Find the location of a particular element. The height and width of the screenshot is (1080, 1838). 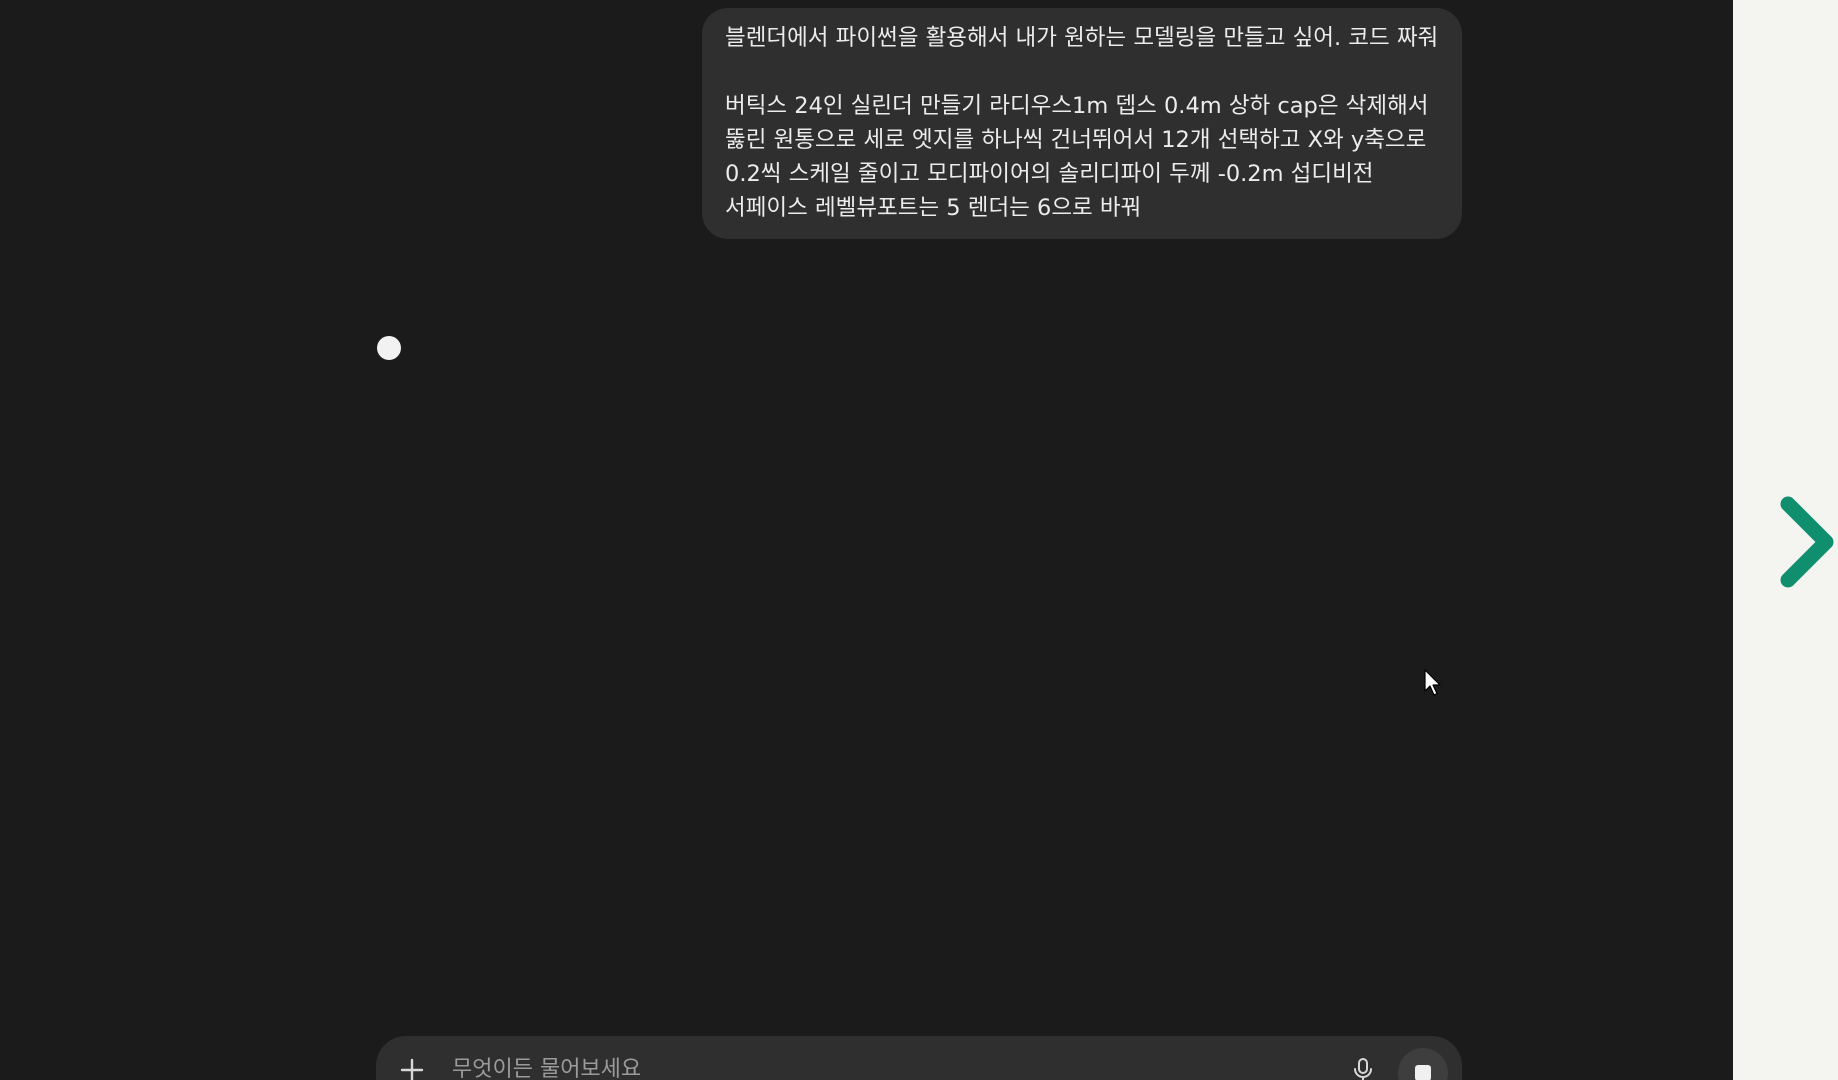

stop-icon is located at coordinates (1423, 1072).